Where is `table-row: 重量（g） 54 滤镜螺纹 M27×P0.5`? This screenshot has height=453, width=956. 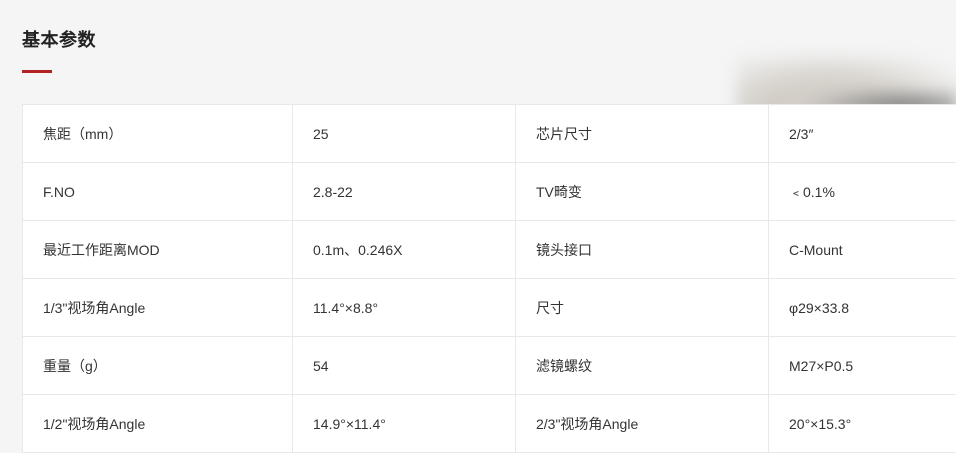
table-row: 重量（g） 54 滤镜螺纹 M27×P0.5 is located at coordinates (489, 365).